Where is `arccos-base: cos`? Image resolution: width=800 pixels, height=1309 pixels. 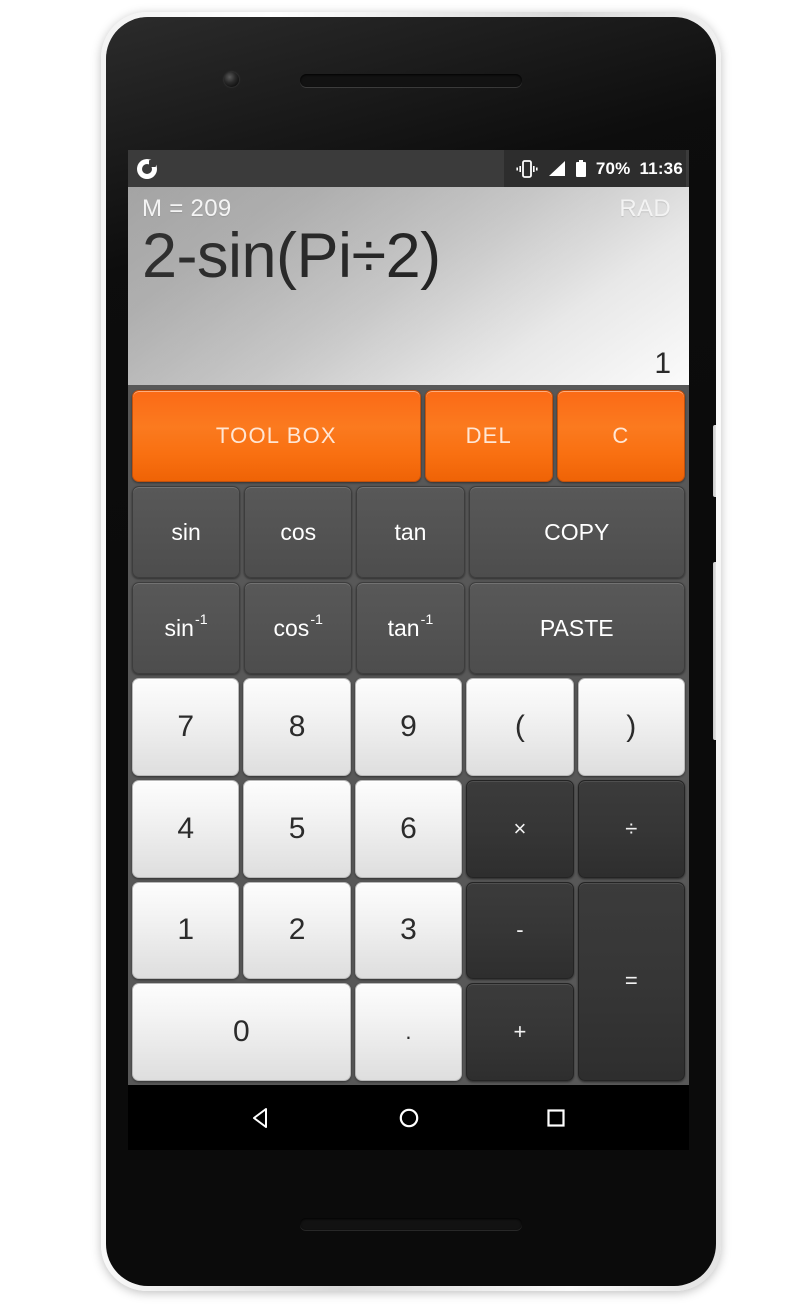 arccos-base: cos is located at coordinates (291, 627).